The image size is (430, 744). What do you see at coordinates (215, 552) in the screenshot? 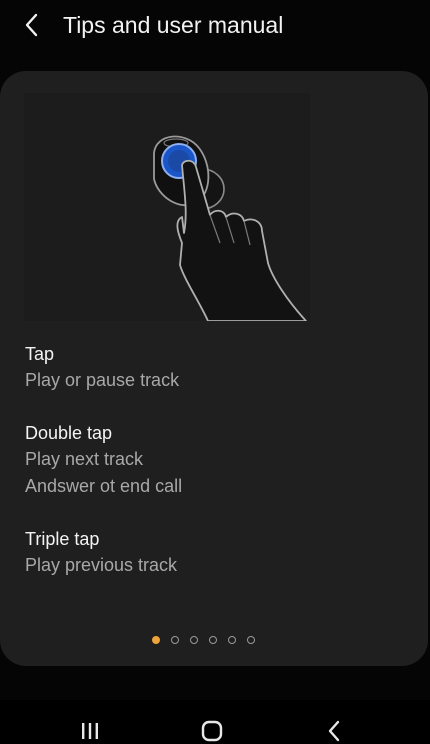
I see `gesture-item-triple-tap: Triple tap Play previous track` at bounding box center [215, 552].